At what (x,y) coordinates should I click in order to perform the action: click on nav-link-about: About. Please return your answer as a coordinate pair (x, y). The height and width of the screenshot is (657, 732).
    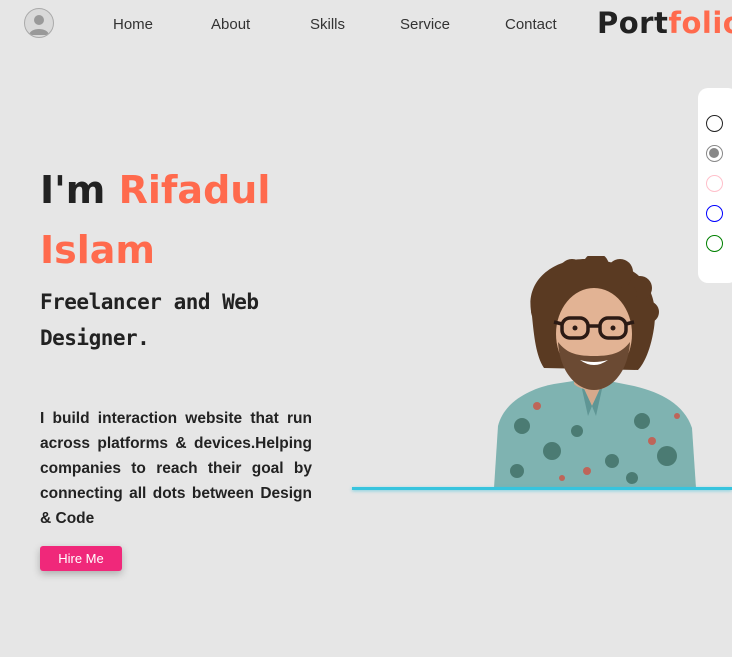
    Looking at the image, I should click on (230, 24).